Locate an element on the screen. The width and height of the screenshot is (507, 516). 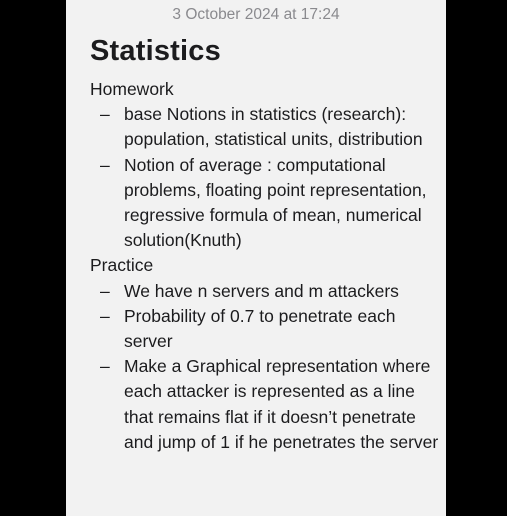
list-item: – We have n servers and m attackers is located at coordinates (265, 291).